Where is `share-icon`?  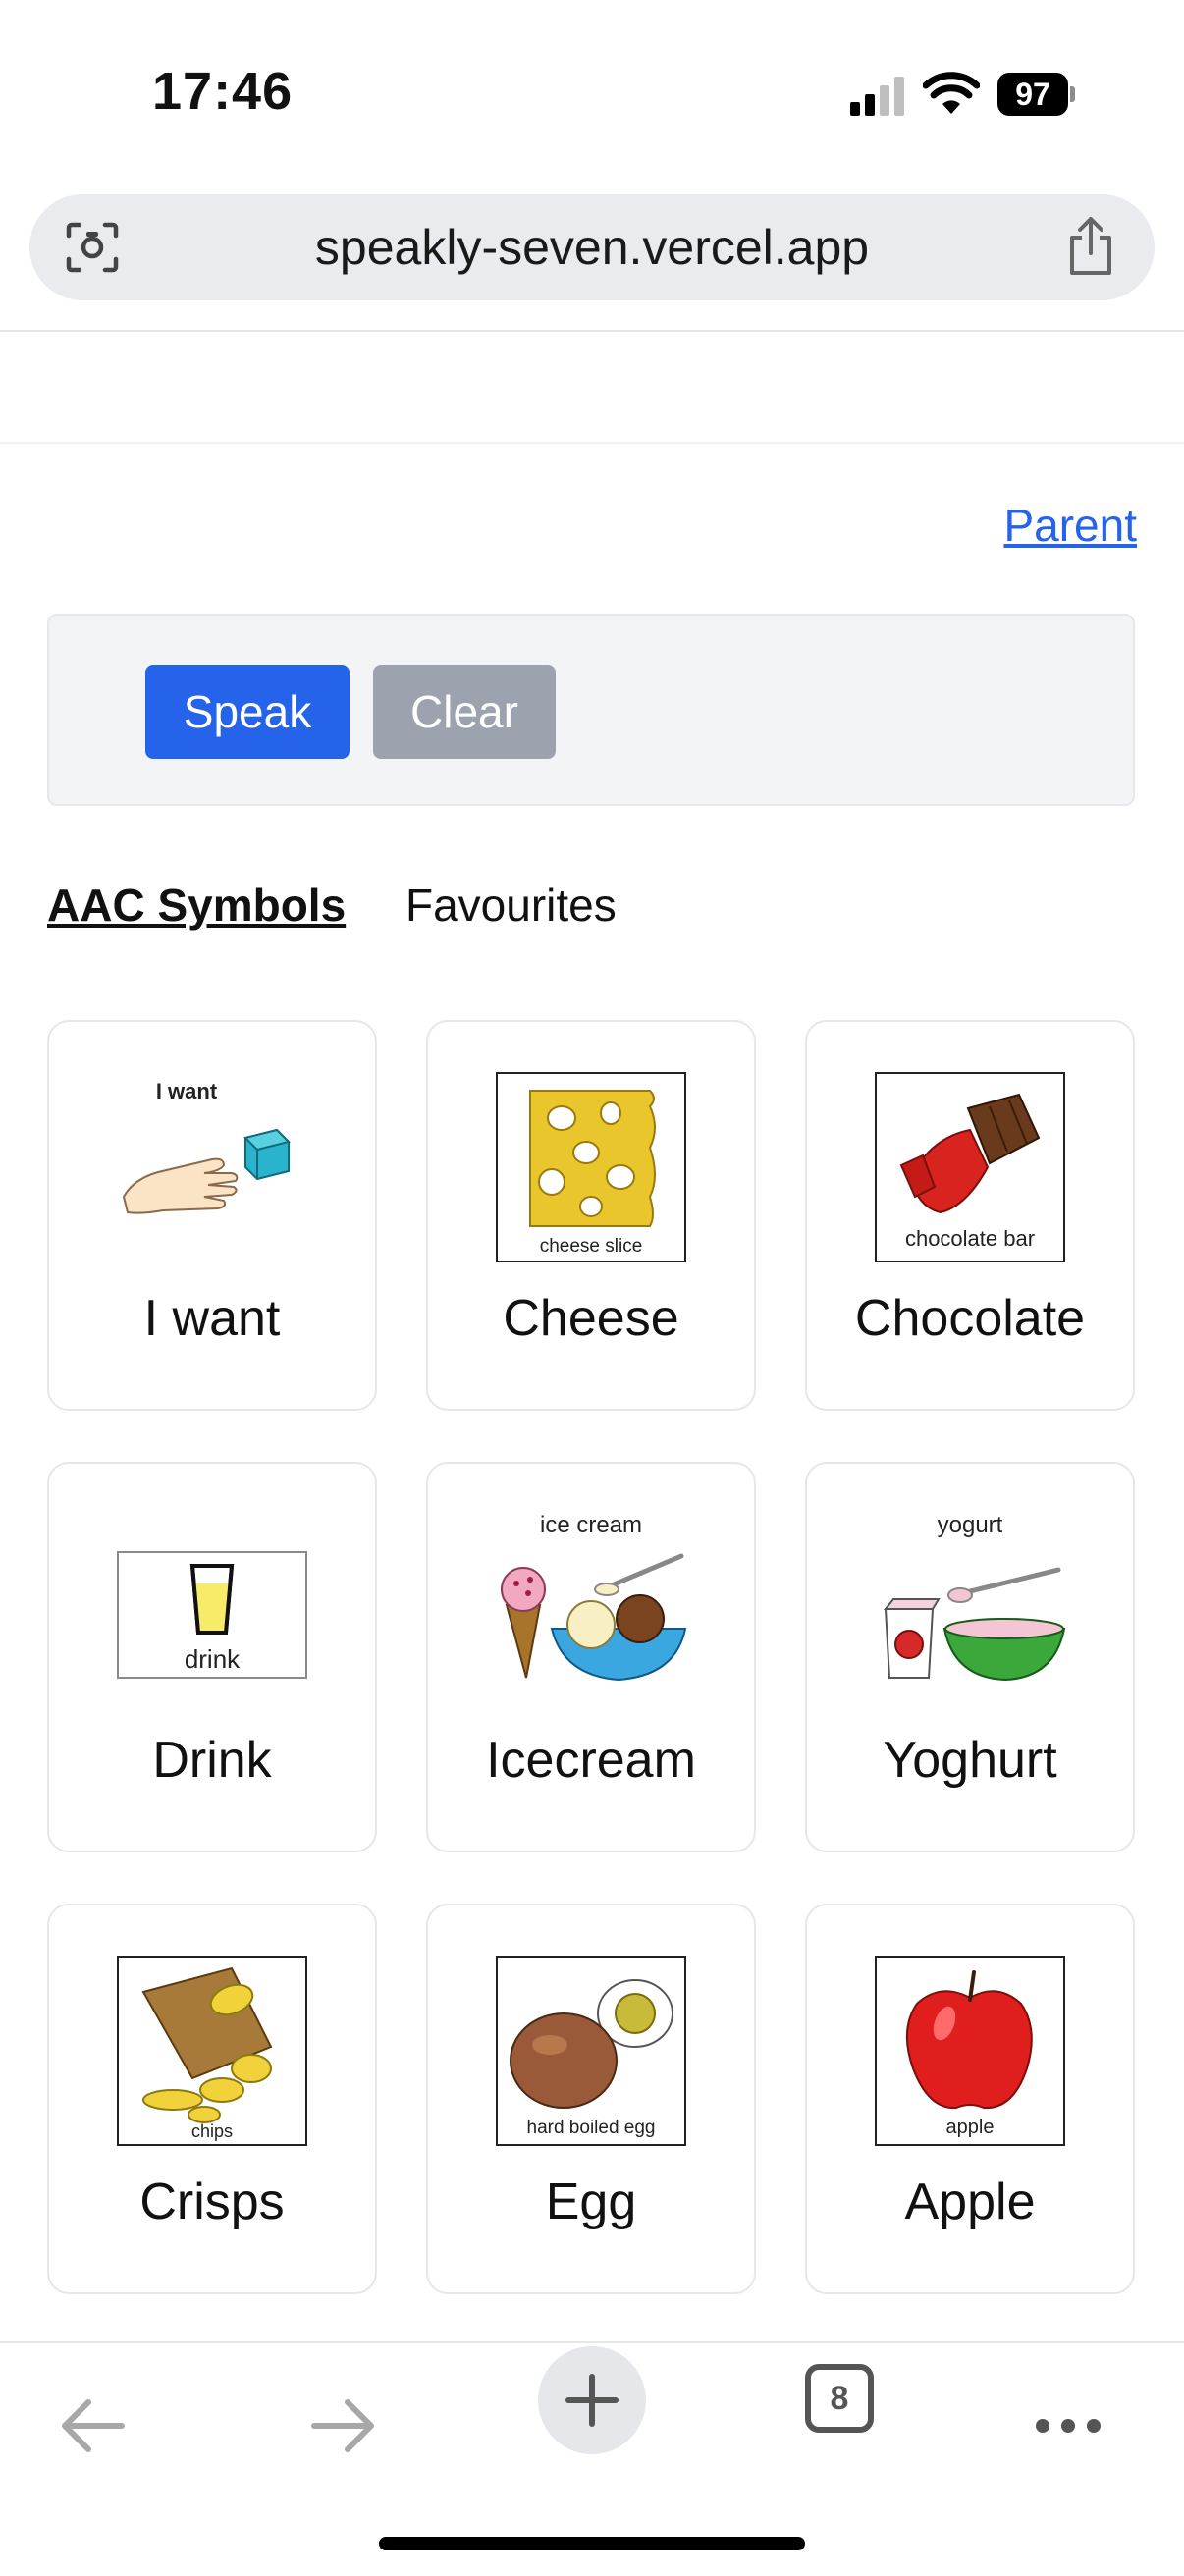 share-icon is located at coordinates (1090, 246).